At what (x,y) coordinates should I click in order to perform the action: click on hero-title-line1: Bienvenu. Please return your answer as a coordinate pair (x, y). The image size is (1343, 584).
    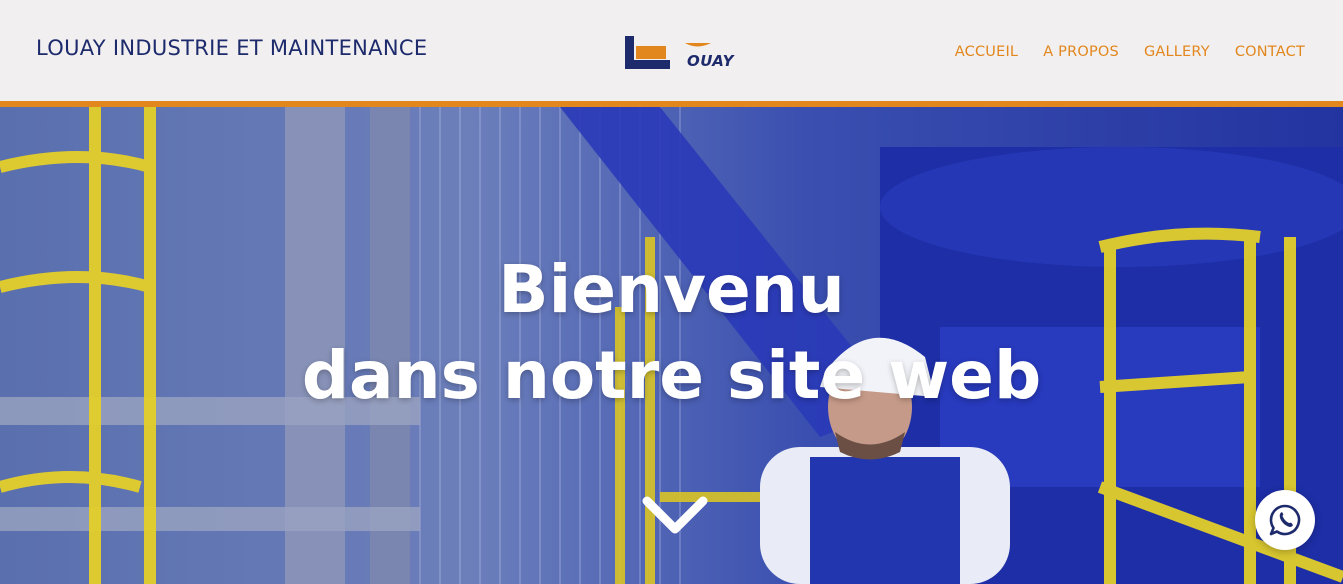
    Looking at the image, I should click on (671, 289).